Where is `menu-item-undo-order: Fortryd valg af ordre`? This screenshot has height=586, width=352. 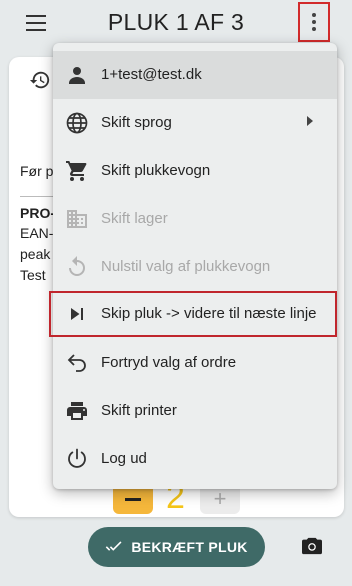
menu-item-undo-order: Fortryd valg af ordre is located at coordinates (195, 363).